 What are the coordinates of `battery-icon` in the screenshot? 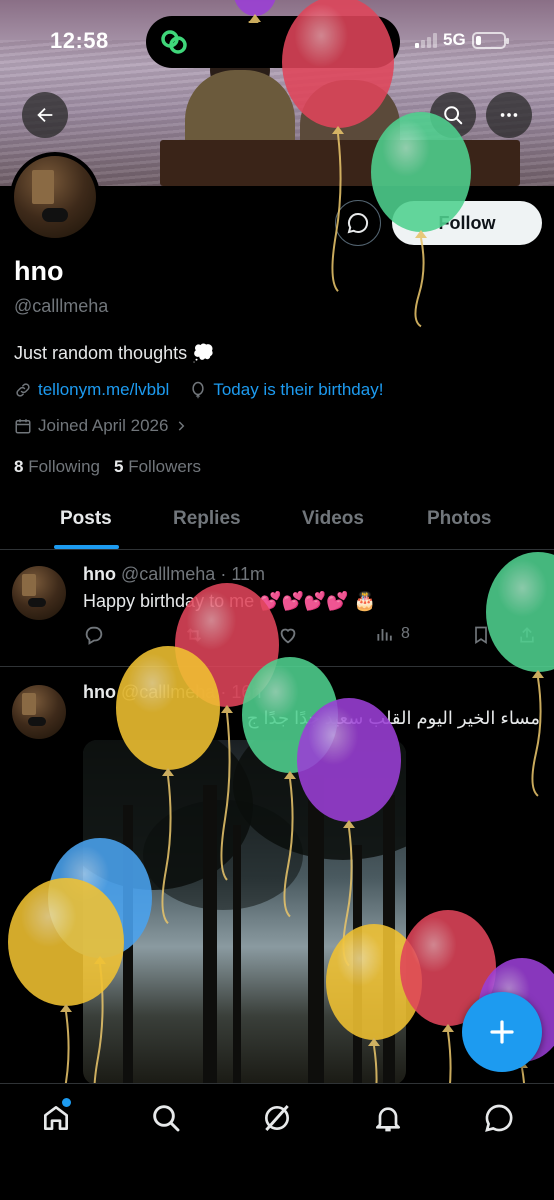 It's located at (490, 40).